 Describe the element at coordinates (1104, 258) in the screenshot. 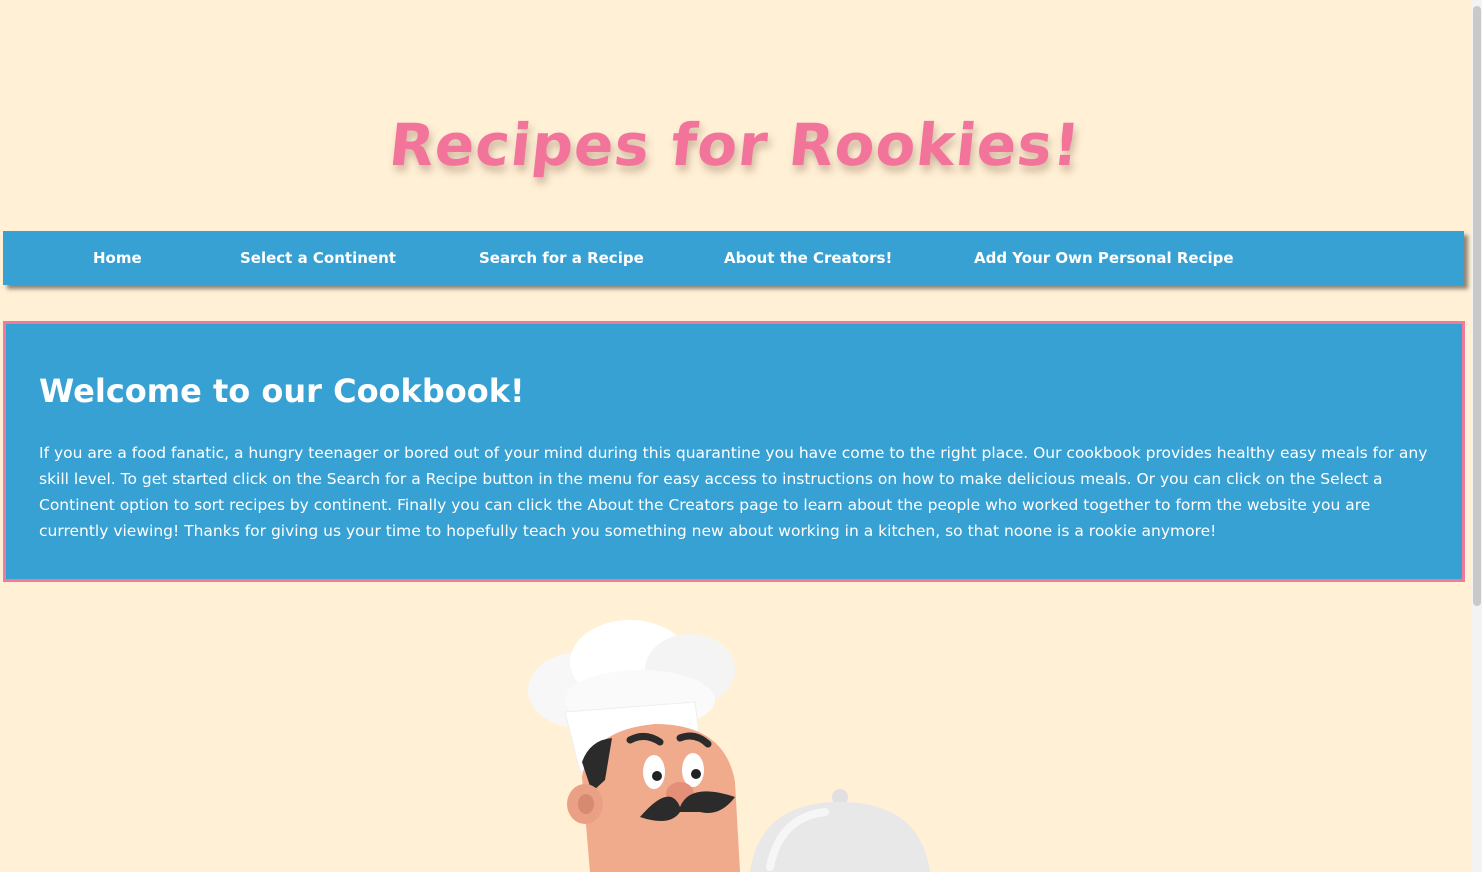

I see `nav-item-add-recipe: Add Your Own Personal Recipe` at that location.